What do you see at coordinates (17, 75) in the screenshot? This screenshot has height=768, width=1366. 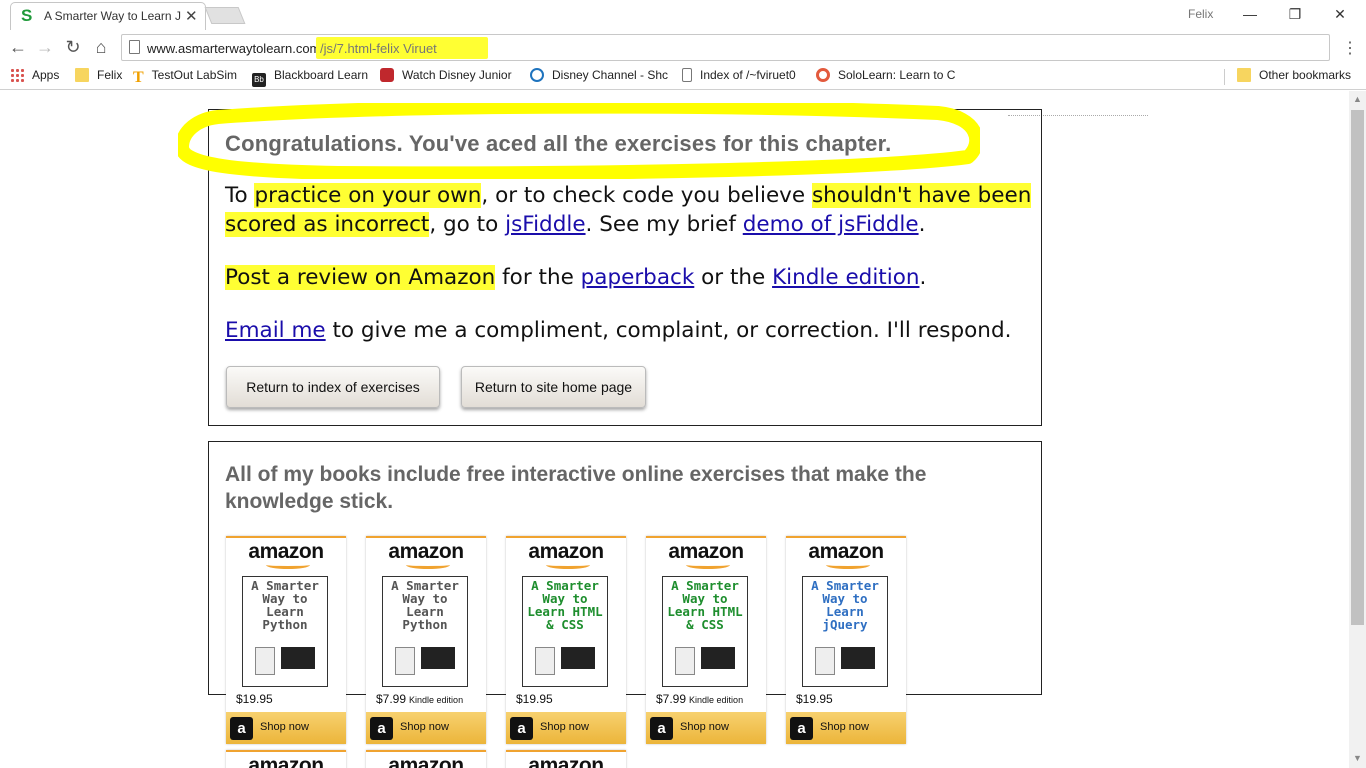 I see `apps-grid-icon` at bounding box center [17, 75].